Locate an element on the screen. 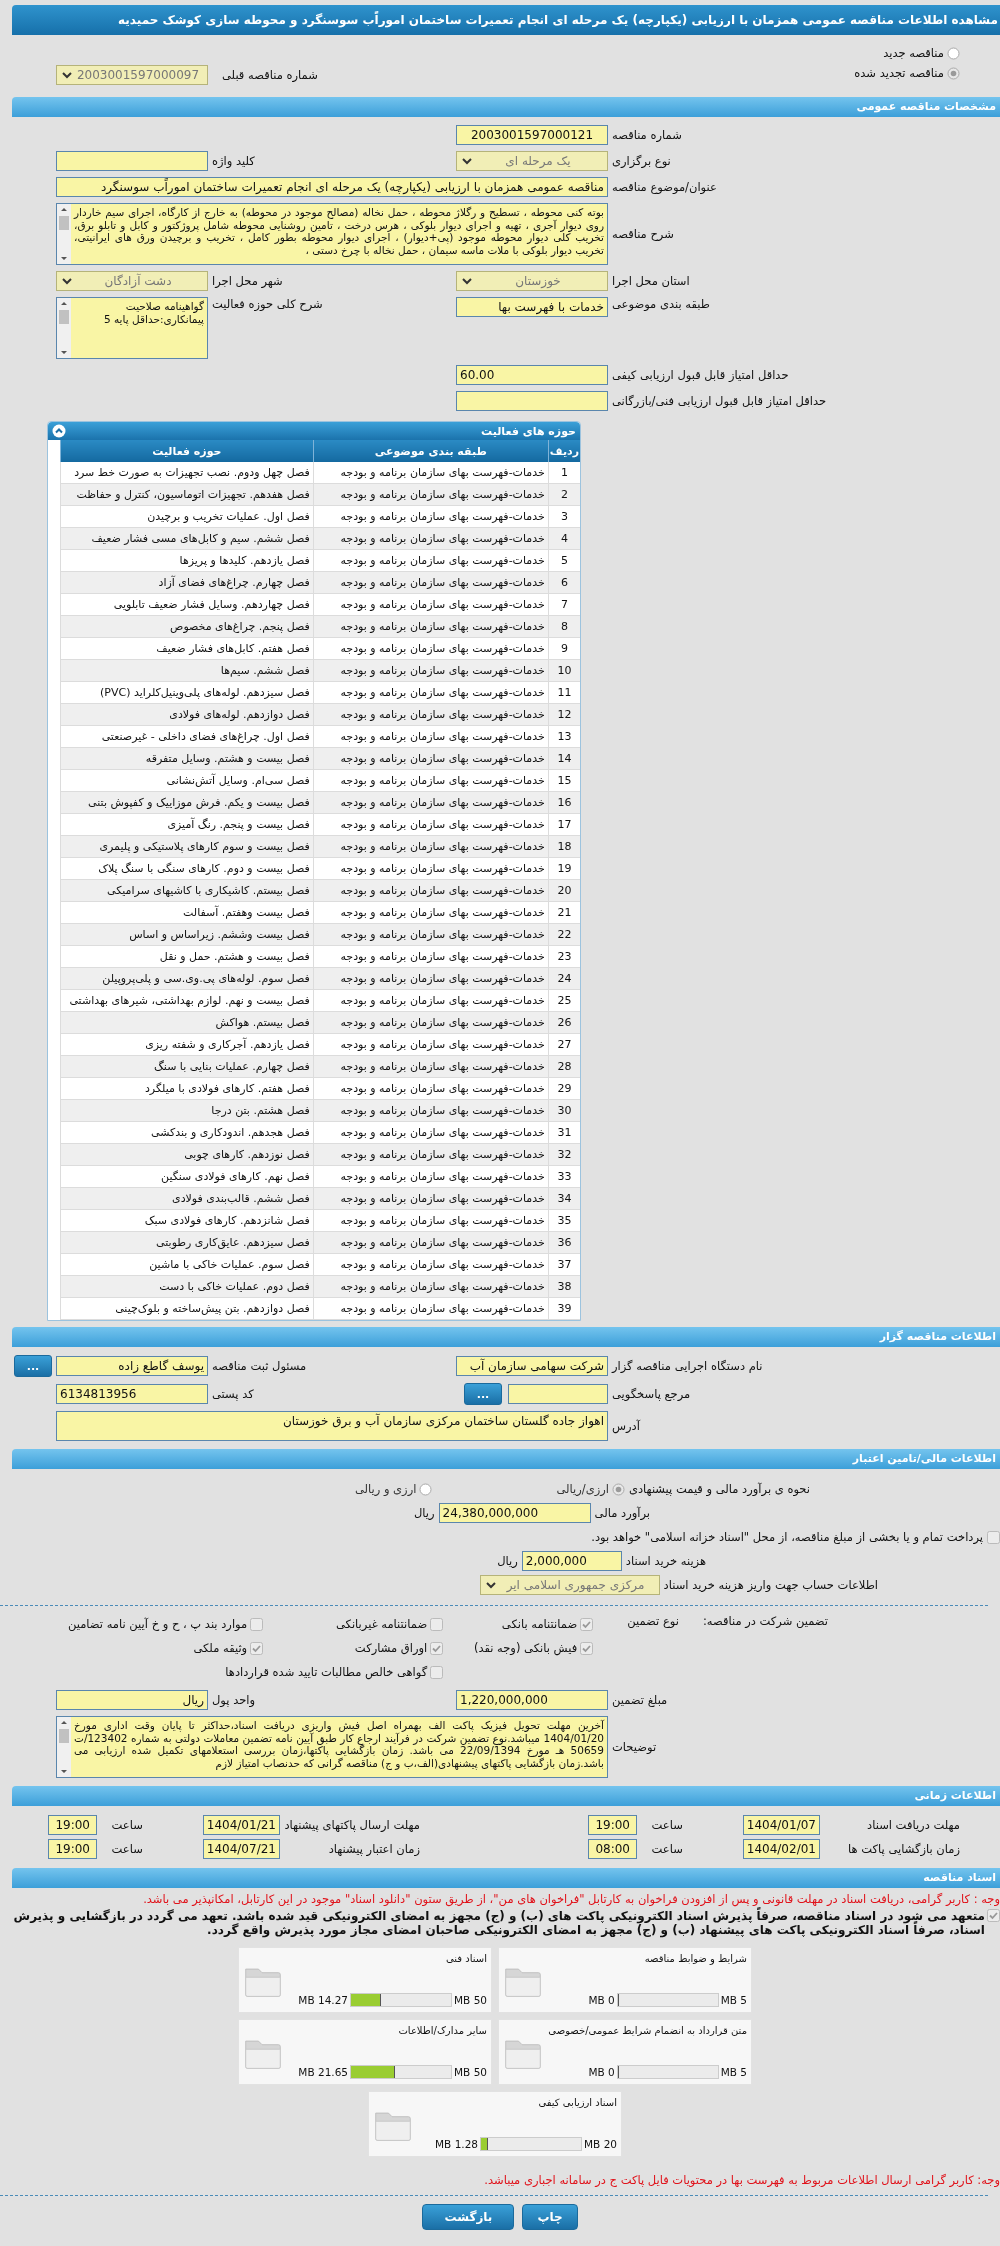 The image size is (1000, 2246). table-cell: فصل چهل ودوم. نصب تجهیزات به صورت خط سرد is located at coordinates (187, 473).